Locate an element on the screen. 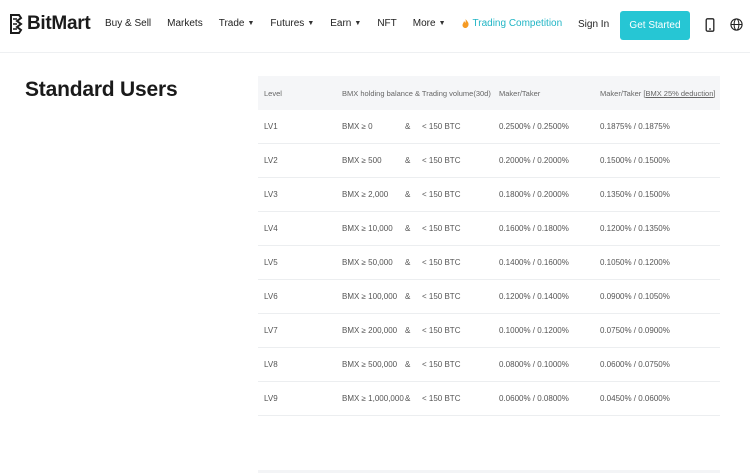 The image size is (750, 475). maker-taker-cell: 0.0600% / 0.0800% is located at coordinates (534, 398).